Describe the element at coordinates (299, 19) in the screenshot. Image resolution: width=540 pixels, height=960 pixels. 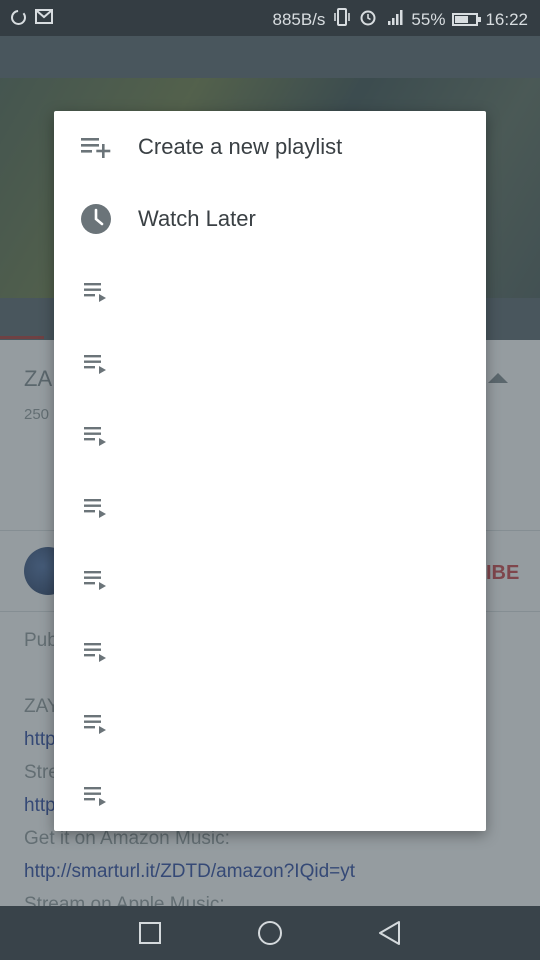
I see `network-speed: 885B/s` at that location.